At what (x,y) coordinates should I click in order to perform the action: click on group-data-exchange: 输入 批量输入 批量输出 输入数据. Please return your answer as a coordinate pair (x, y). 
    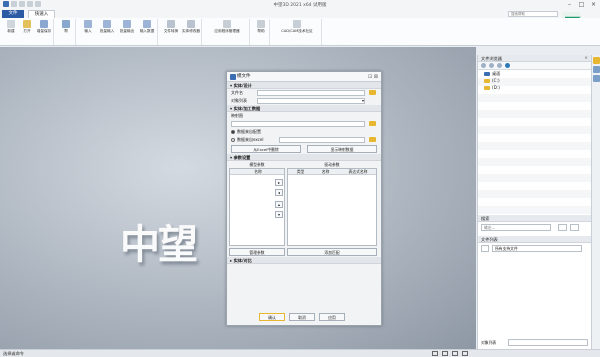
    Looking at the image, I should click on (118, 32).